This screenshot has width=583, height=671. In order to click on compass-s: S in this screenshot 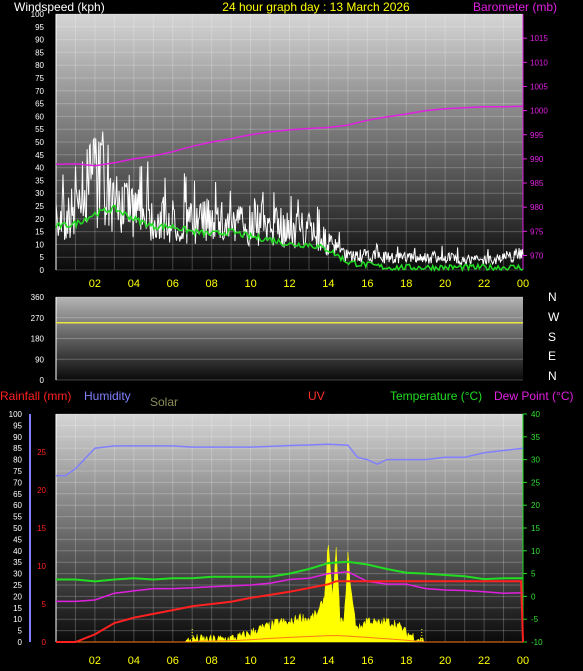, I will do `click(552, 337)`.